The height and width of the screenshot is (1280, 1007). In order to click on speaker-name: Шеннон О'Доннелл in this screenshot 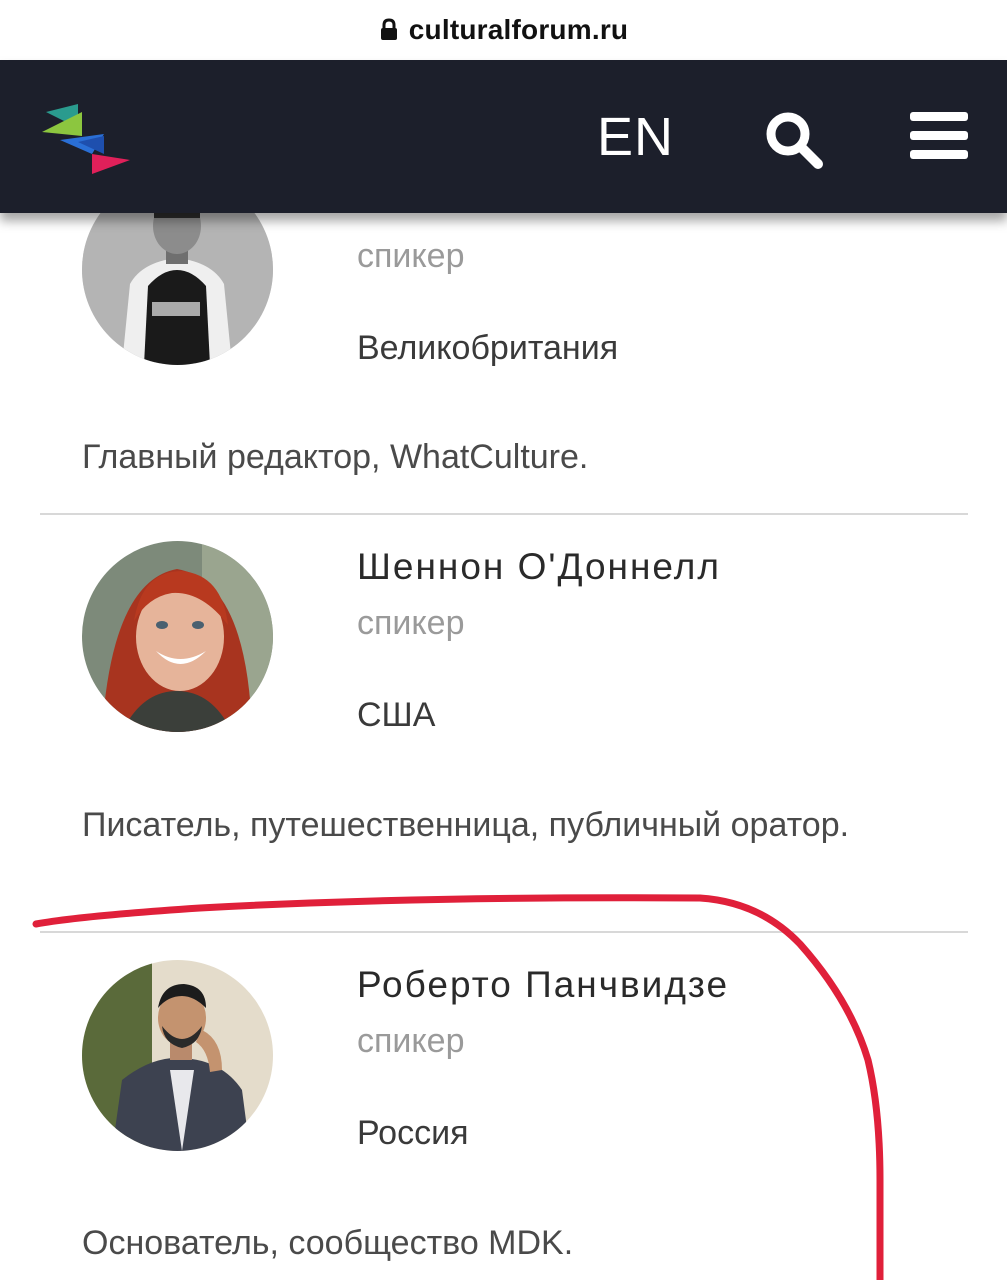, I will do `click(539, 567)`.